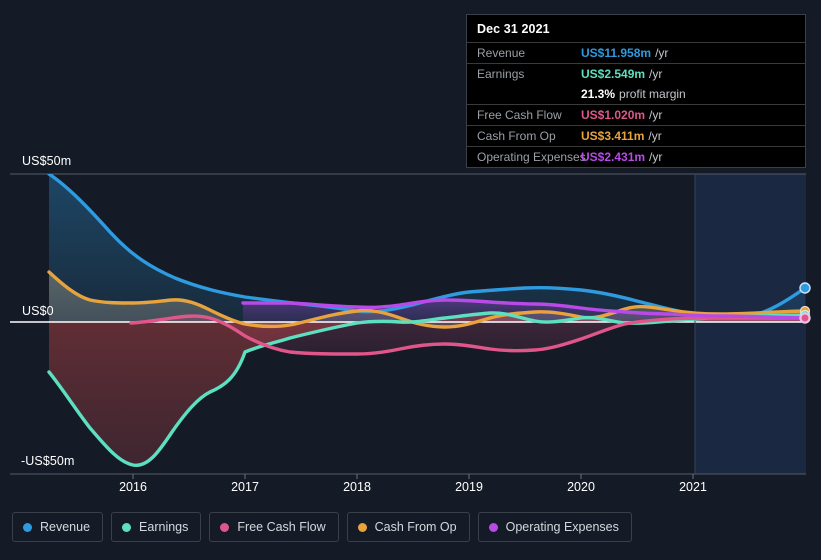 This screenshot has height=560, width=821. What do you see at coordinates (531, 157) in the screenshot?
I see `tooltip-row-label: Operating Expenses` at bounding box center [531, 157].